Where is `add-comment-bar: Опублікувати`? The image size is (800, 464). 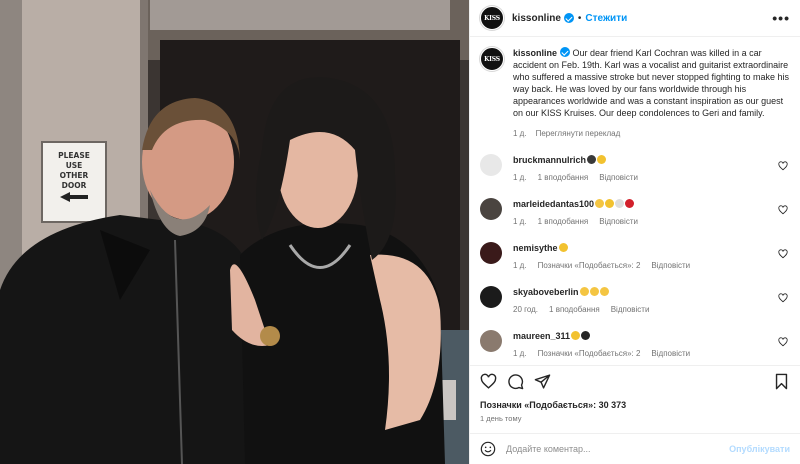
add-comment-bar: Опублікувати is located at coordinates (635, 448).